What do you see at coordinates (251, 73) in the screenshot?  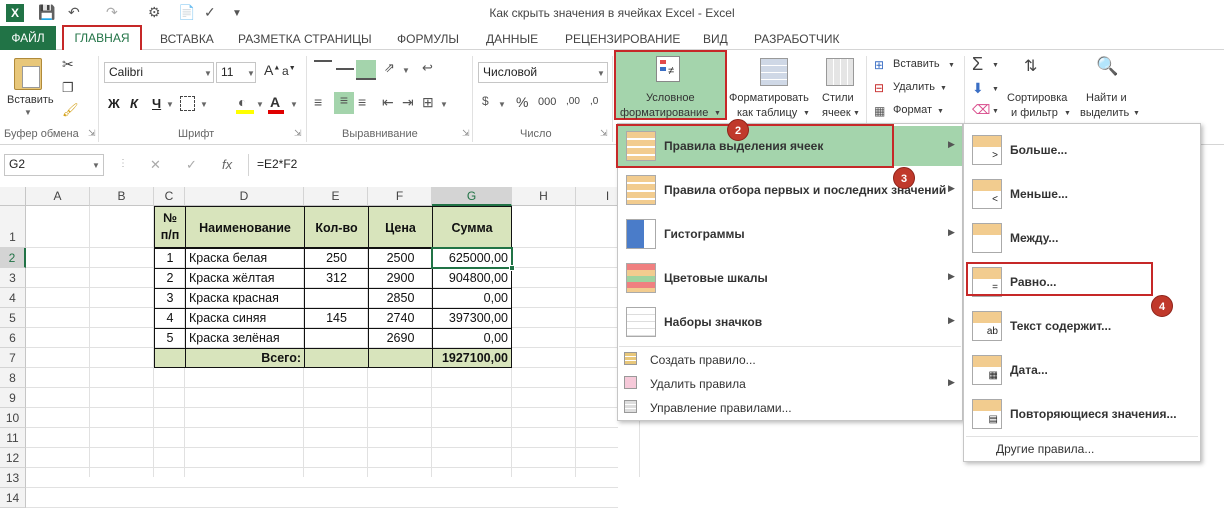 I see `font-size-dropdown-icon: ▼` at bounding box center [251, 73].